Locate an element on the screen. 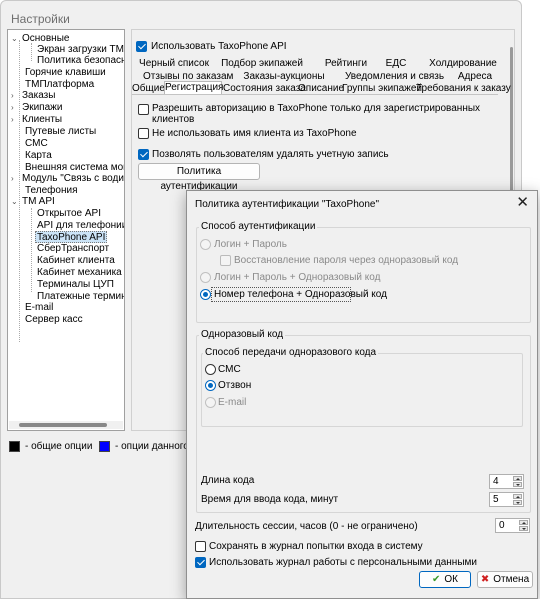 Image resolution: width=540 pixels, height=599 pixels. auth-policy-button: Политика аутентификации is located at coordinates (199, 177).